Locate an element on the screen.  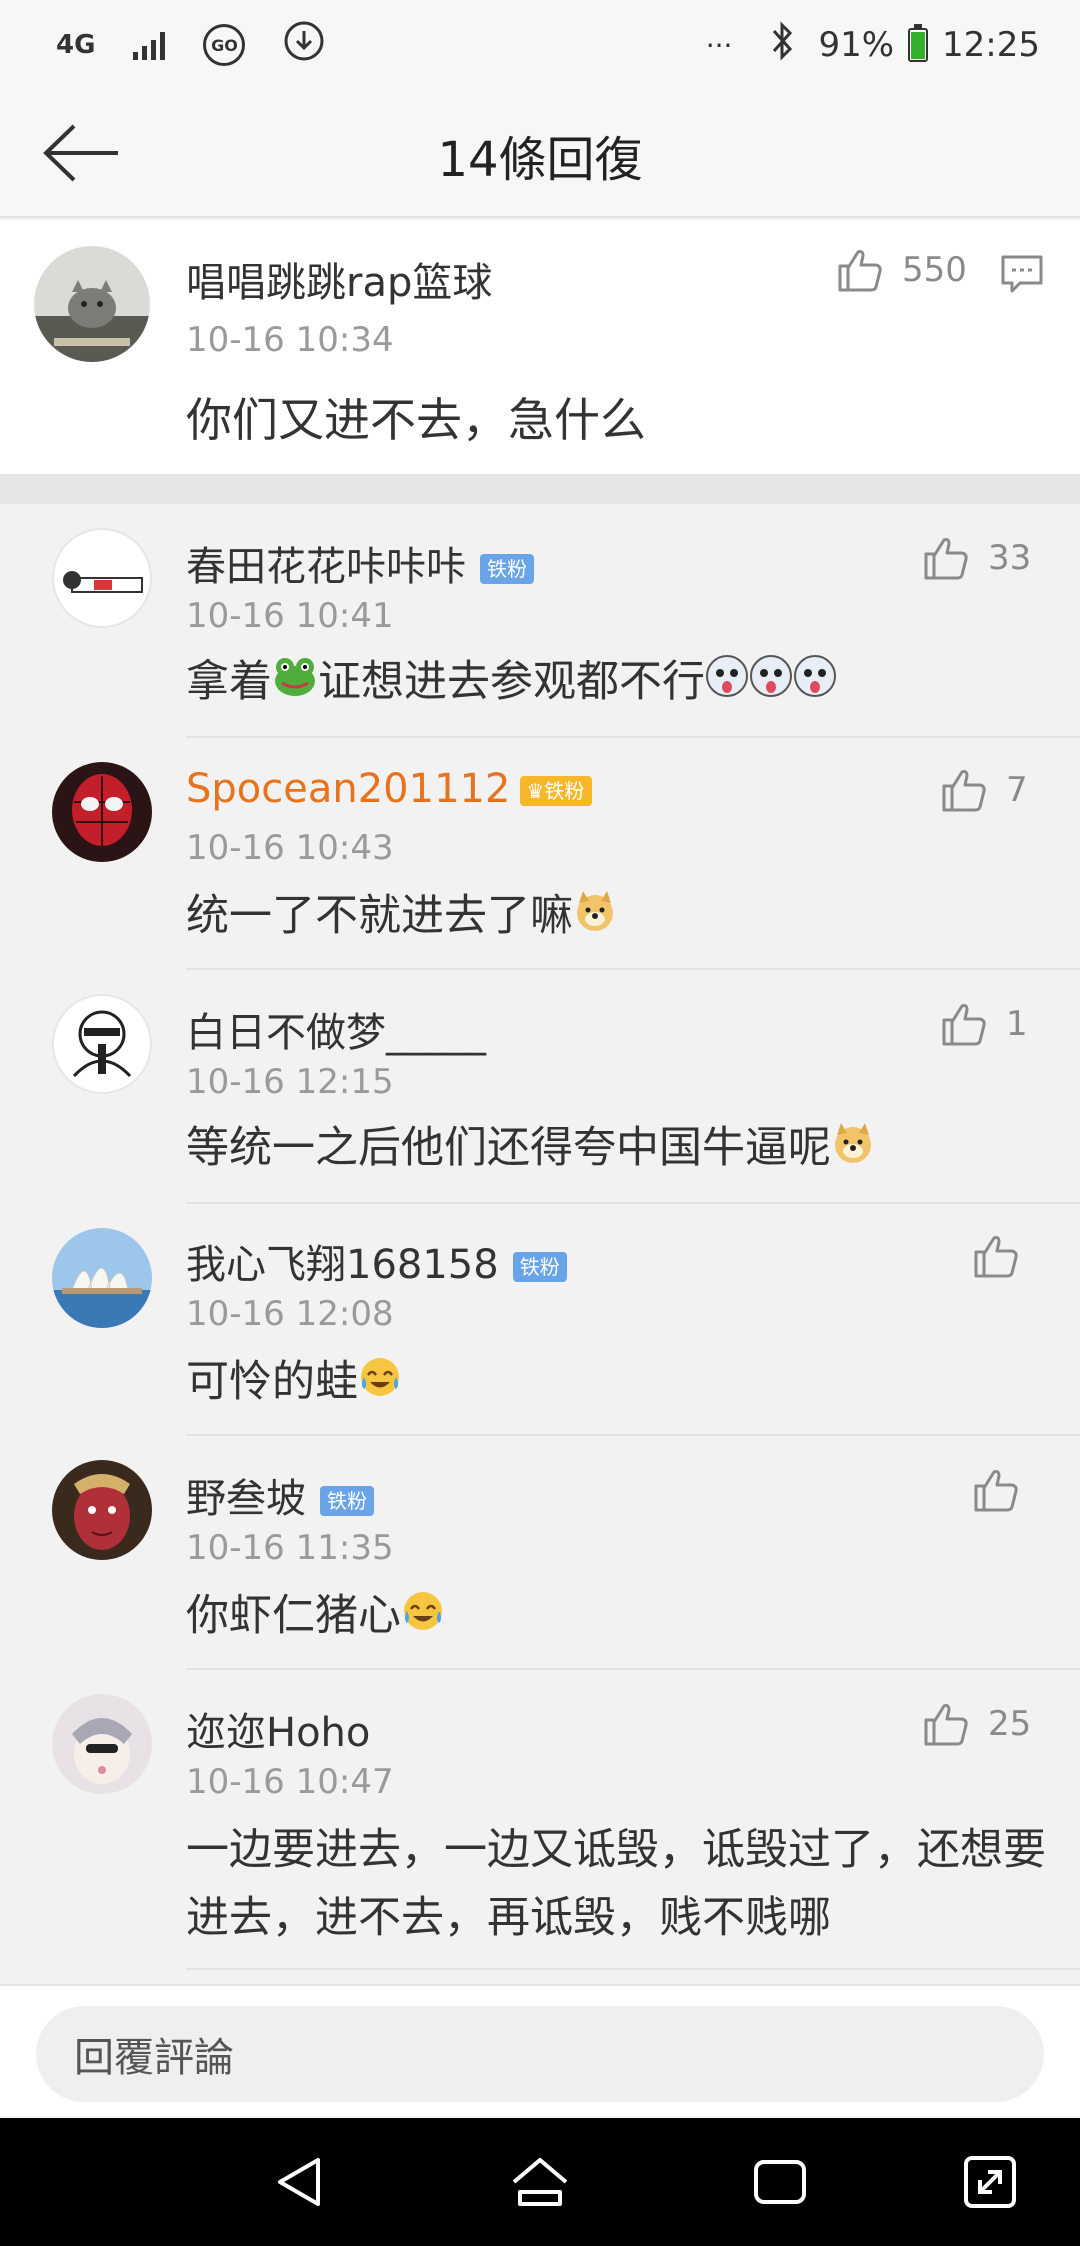
nav-back-button is located at coordinates (300, 2182).